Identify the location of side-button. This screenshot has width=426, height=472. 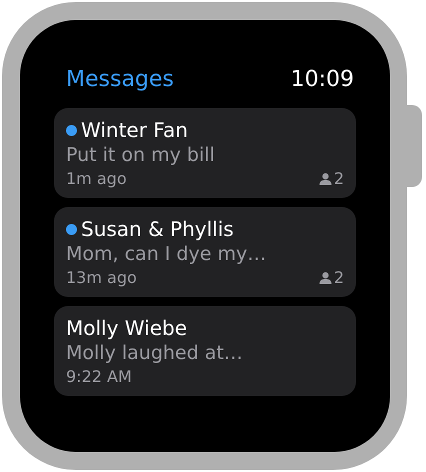
(413, 146).